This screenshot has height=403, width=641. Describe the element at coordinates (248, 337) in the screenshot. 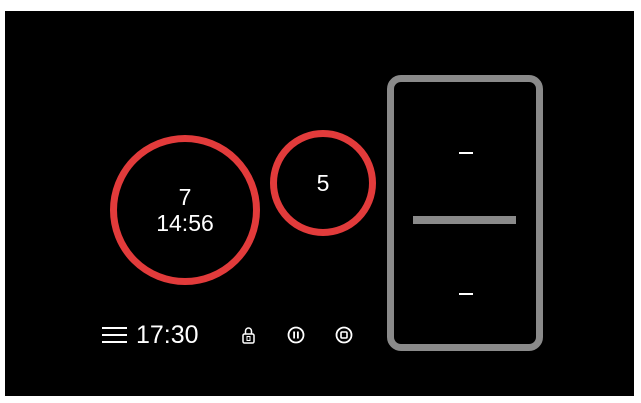

I see `lock-icon` at that location.